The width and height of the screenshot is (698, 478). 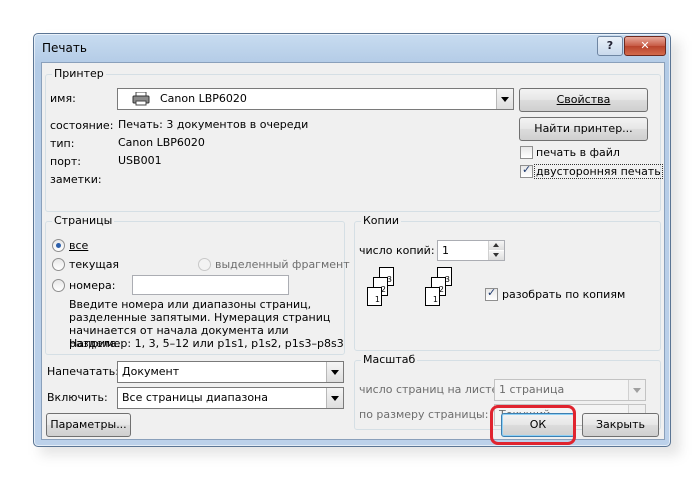 I want to click on page-numbers-input, so click(x=210, y=285).